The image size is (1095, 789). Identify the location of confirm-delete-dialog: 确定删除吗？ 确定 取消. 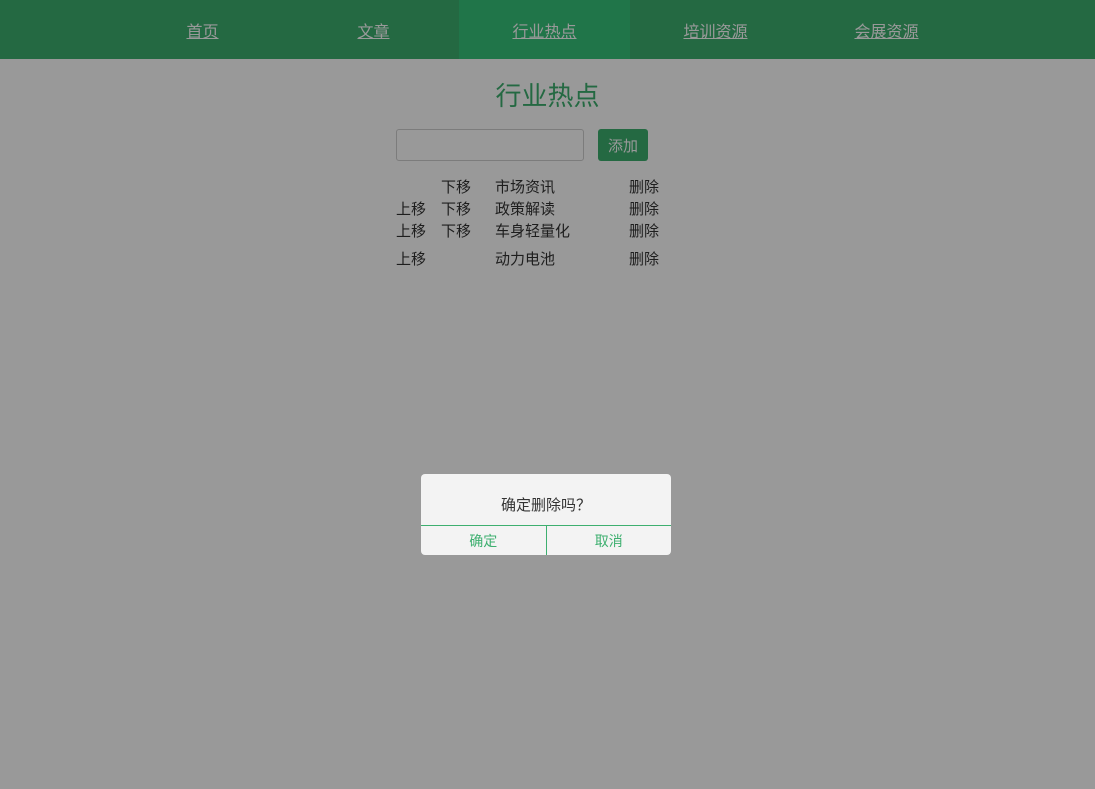
(546, 514).